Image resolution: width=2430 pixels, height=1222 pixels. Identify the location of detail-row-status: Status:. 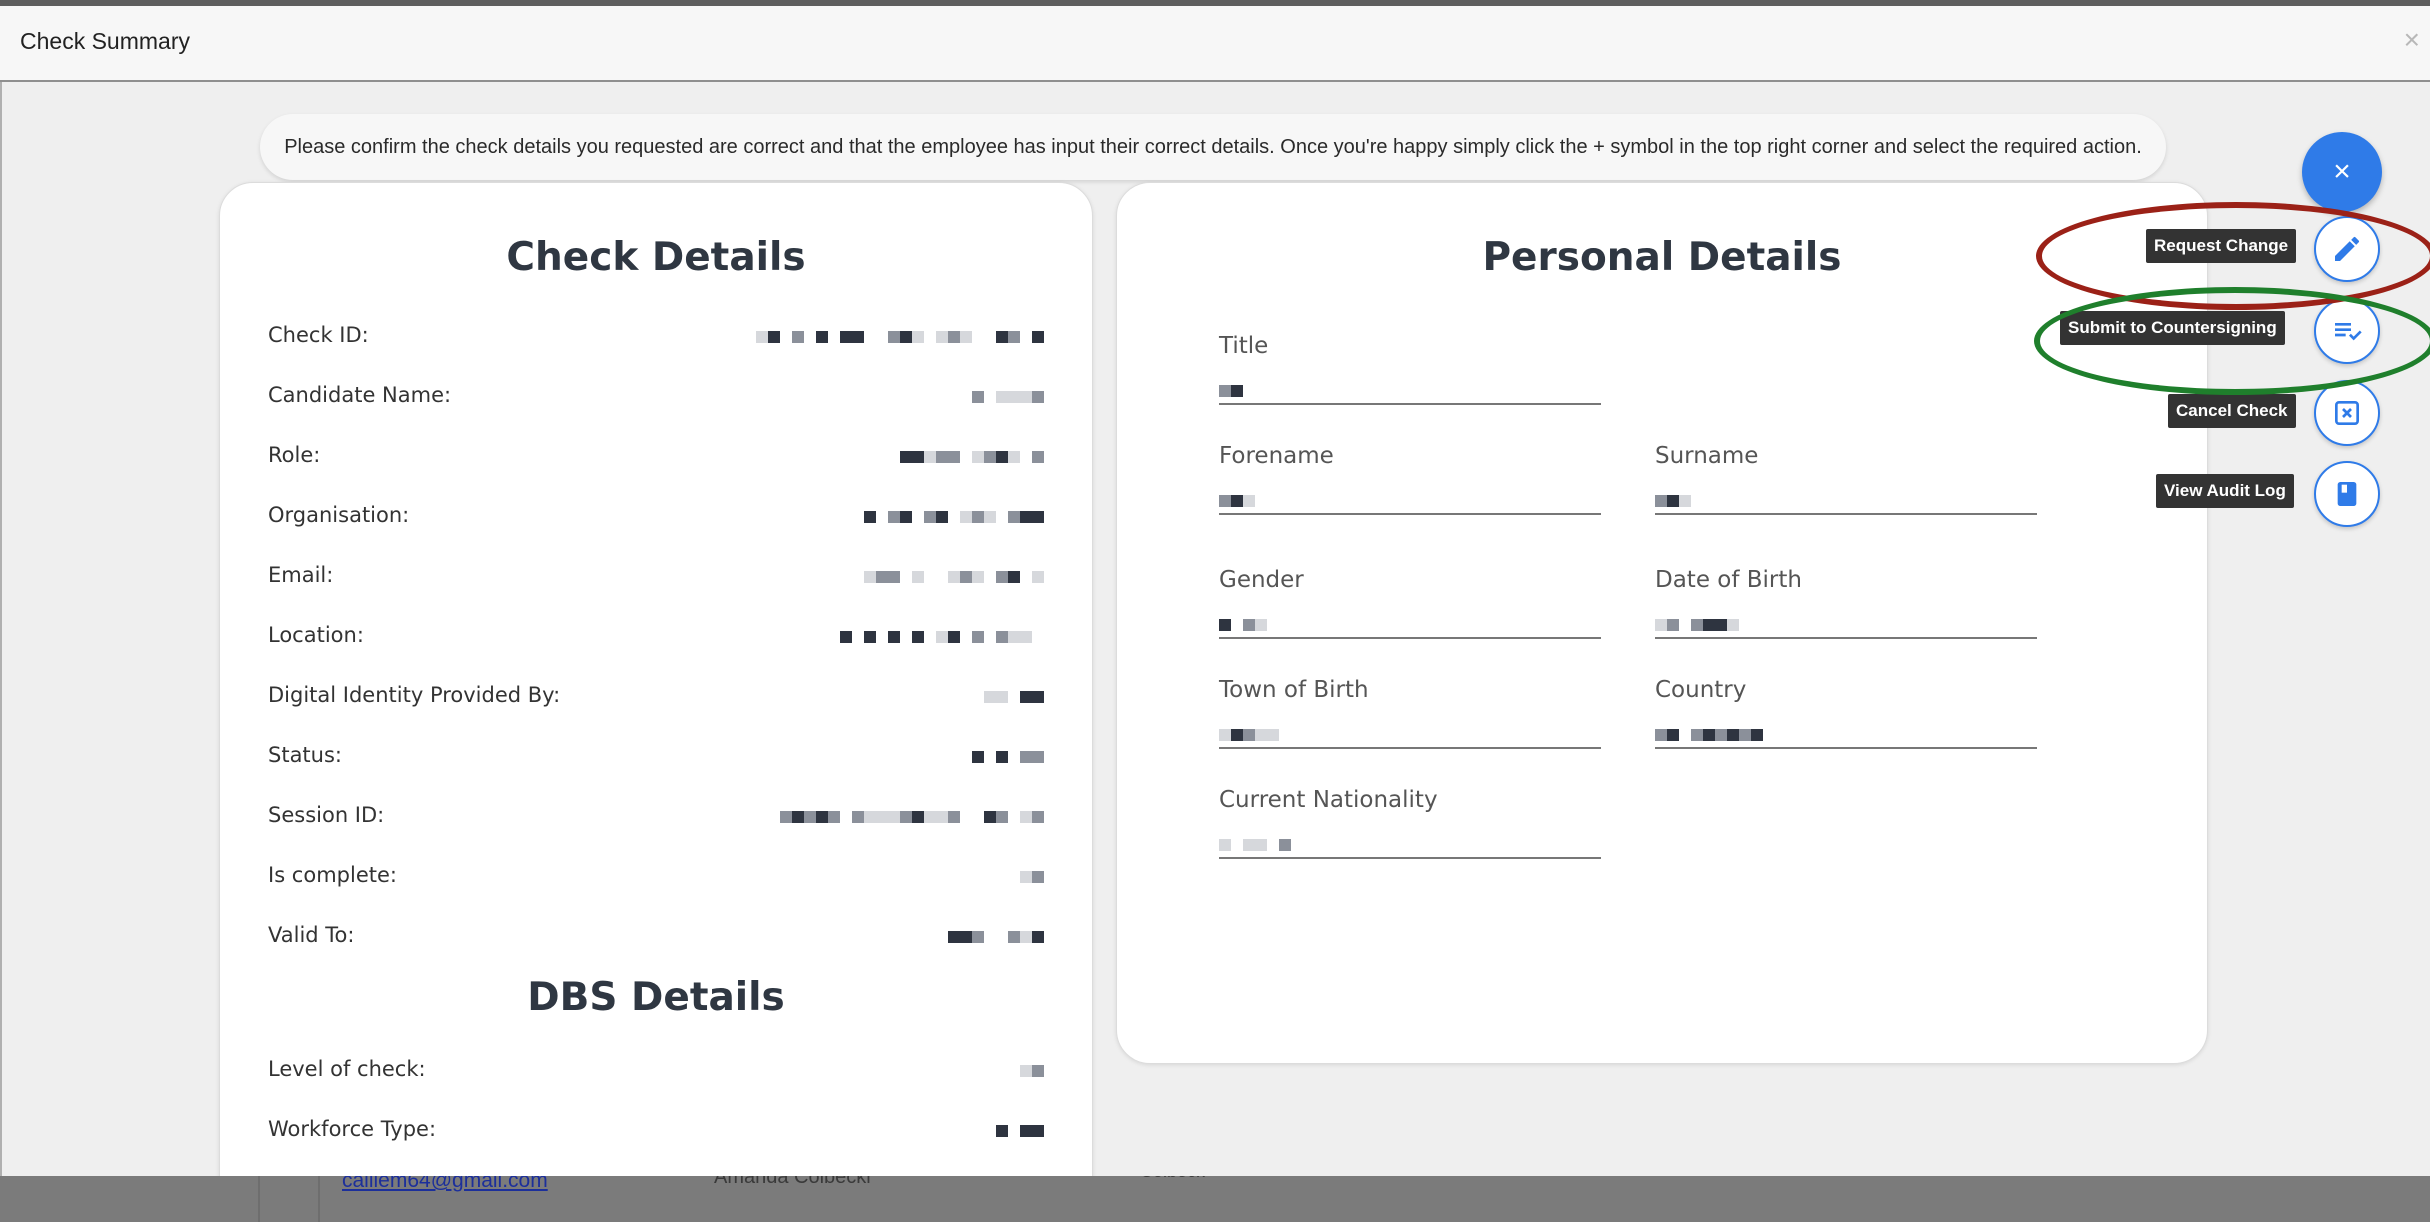
(656, 757).